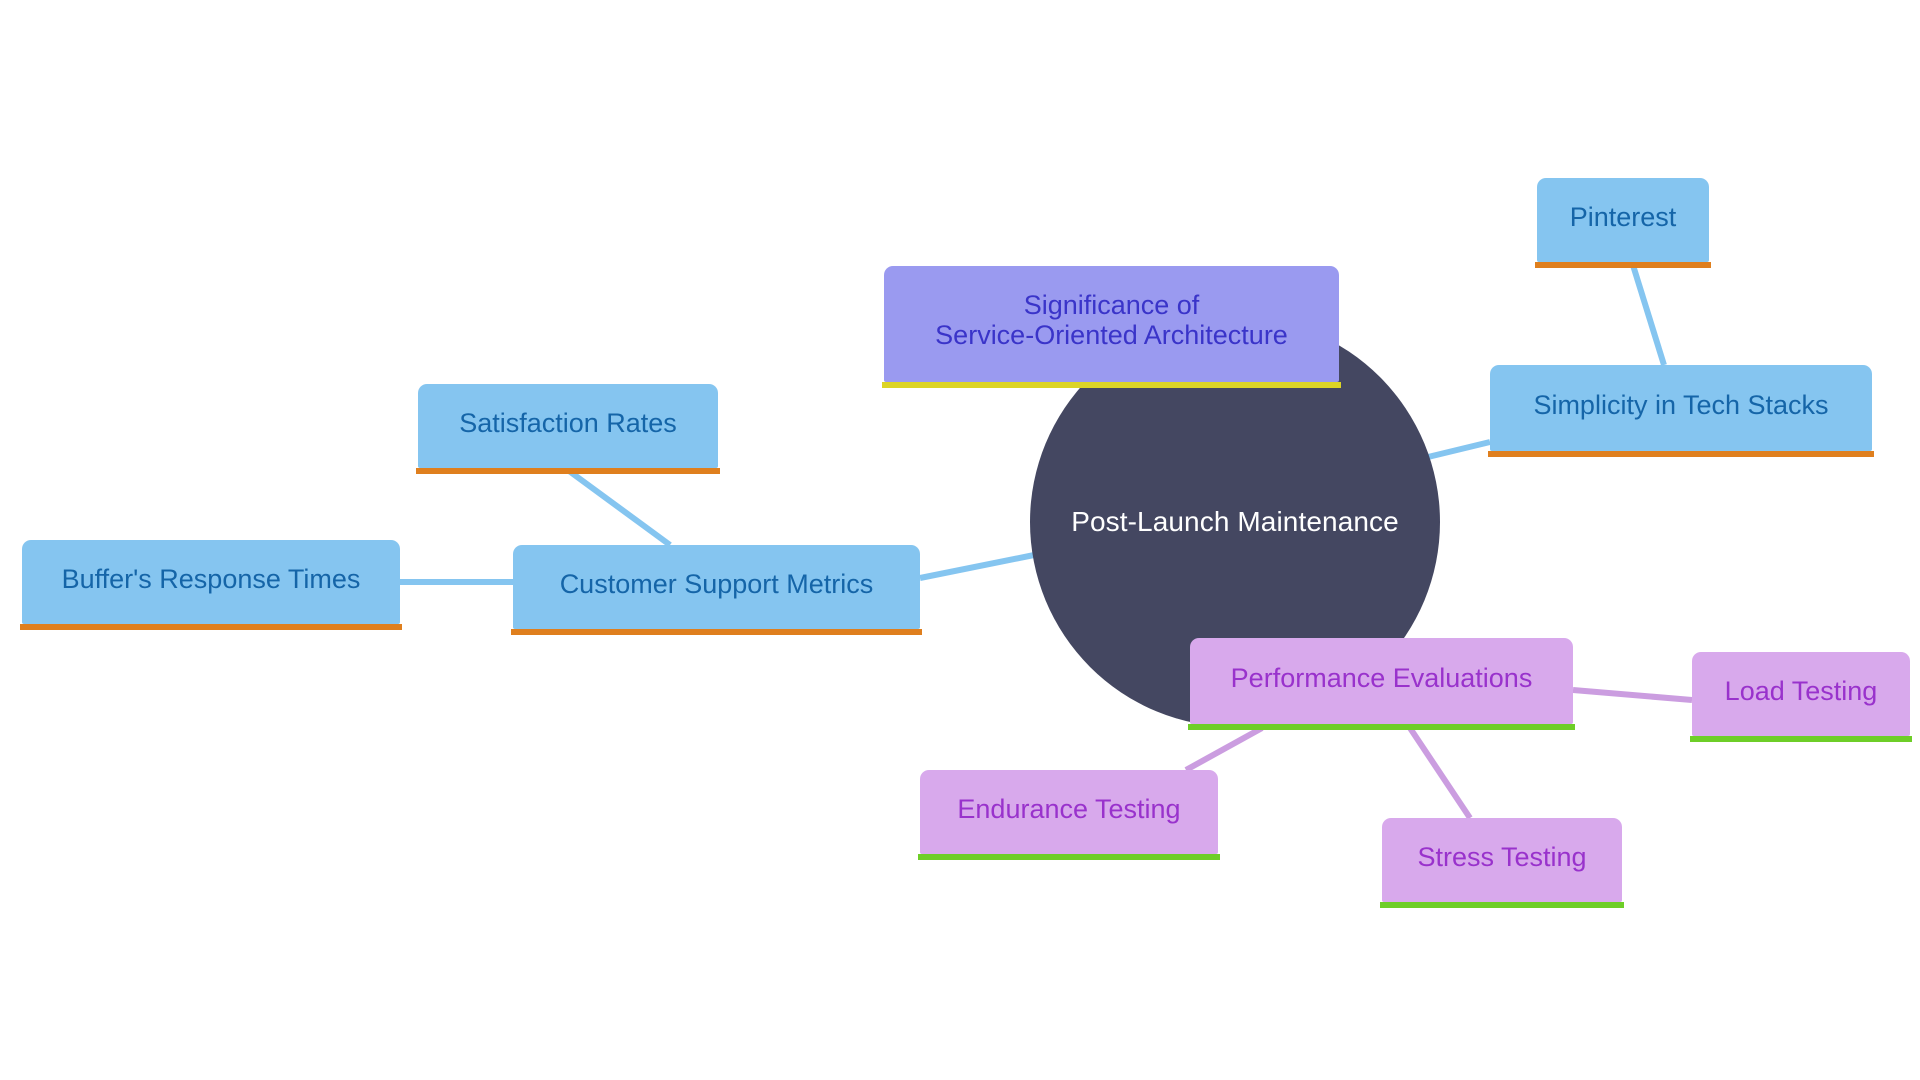 The width and height of the screenshot is (1920, 1080). I want to click on node-label-endurance-testing: Endurance Testing, so click(1069, 808).